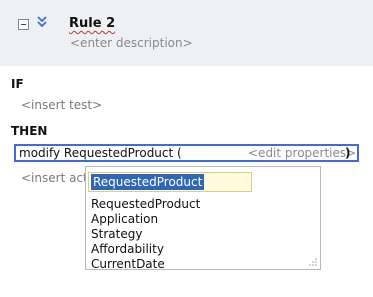 The height and width of the screenshot is (297, 373). I want to click on dropdown-search-value: RequestedProduct, so click(148, 182).